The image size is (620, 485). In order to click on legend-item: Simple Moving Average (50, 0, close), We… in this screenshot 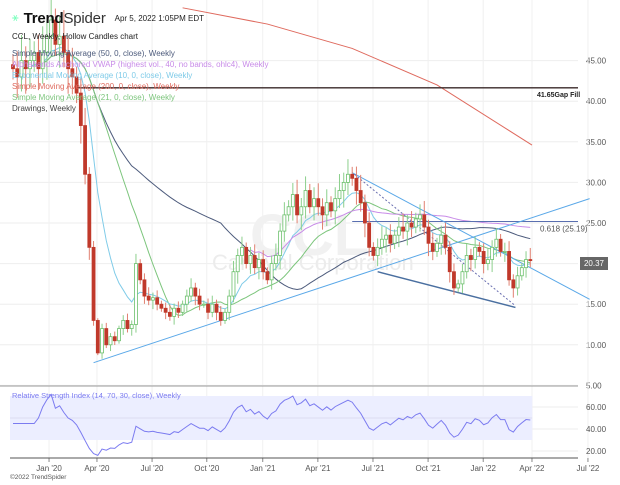, I will do `click(93, 54)`.